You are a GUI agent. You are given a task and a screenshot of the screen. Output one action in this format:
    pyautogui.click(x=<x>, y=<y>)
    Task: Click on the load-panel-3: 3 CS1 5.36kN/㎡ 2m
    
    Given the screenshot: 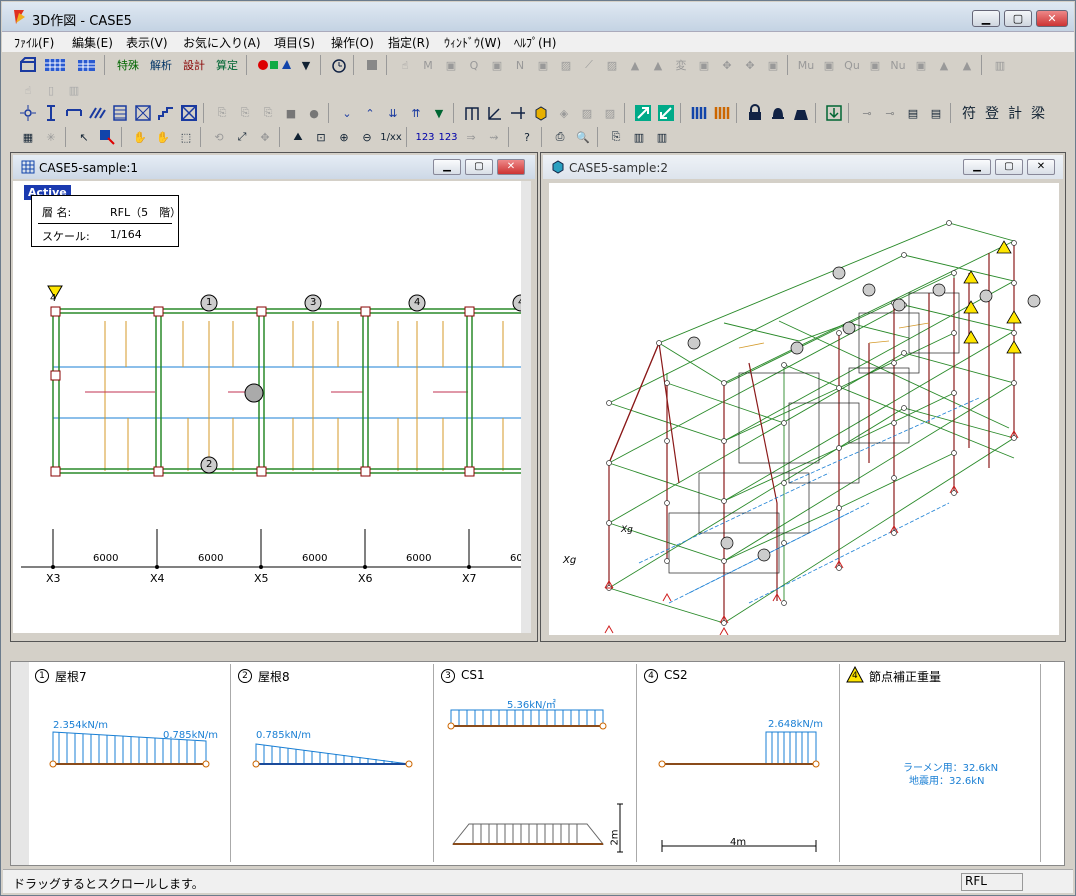 What is the action you would take?
    pyautogui.click(x=537, y=763)
    